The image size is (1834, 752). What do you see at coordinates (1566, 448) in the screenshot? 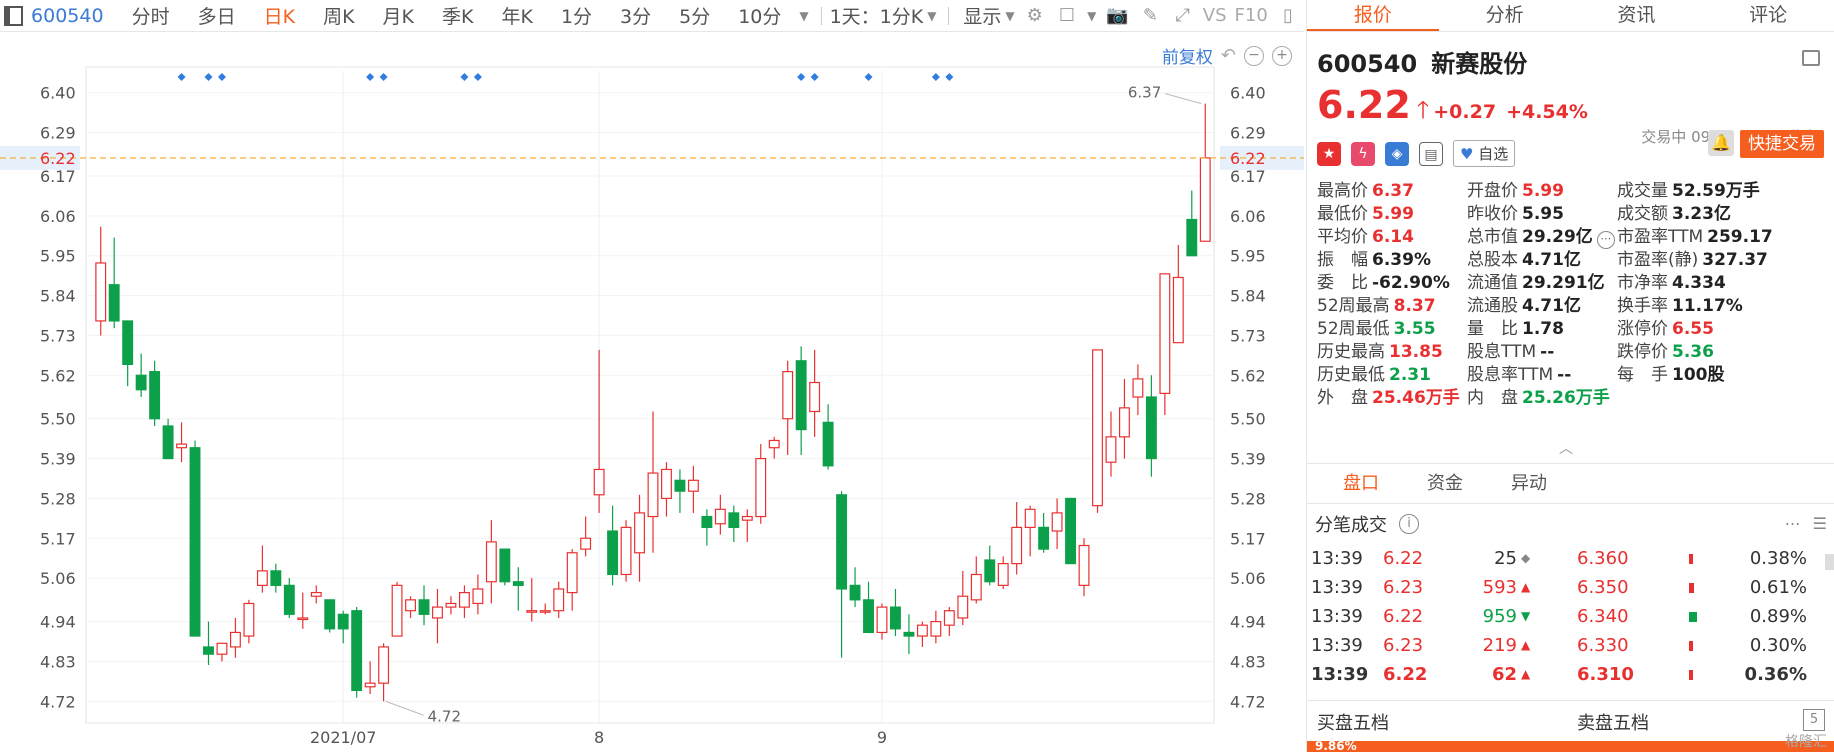
I see `chevron-up-icon: ︿` at bounding box center [1566, 448].